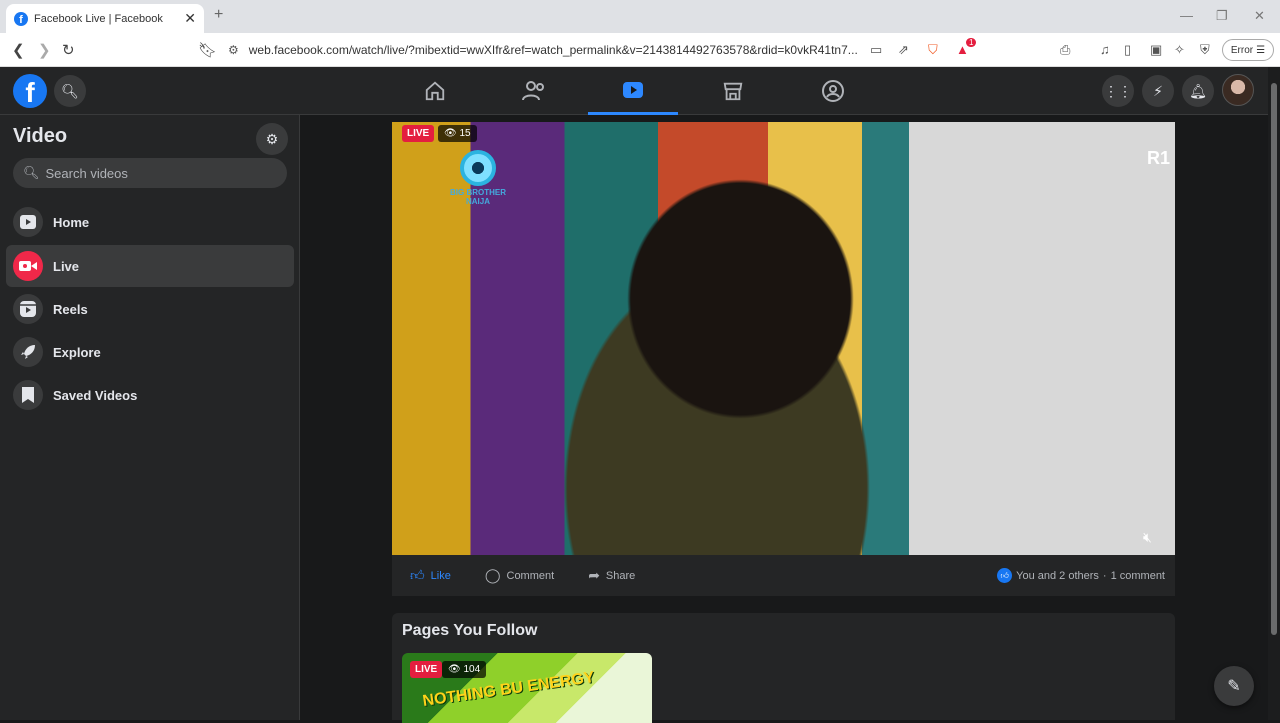  What do you see at coordinates (1105, 49) in the screenshot?
I see `media-icon: ♫` at bounding box center [1105, 49].